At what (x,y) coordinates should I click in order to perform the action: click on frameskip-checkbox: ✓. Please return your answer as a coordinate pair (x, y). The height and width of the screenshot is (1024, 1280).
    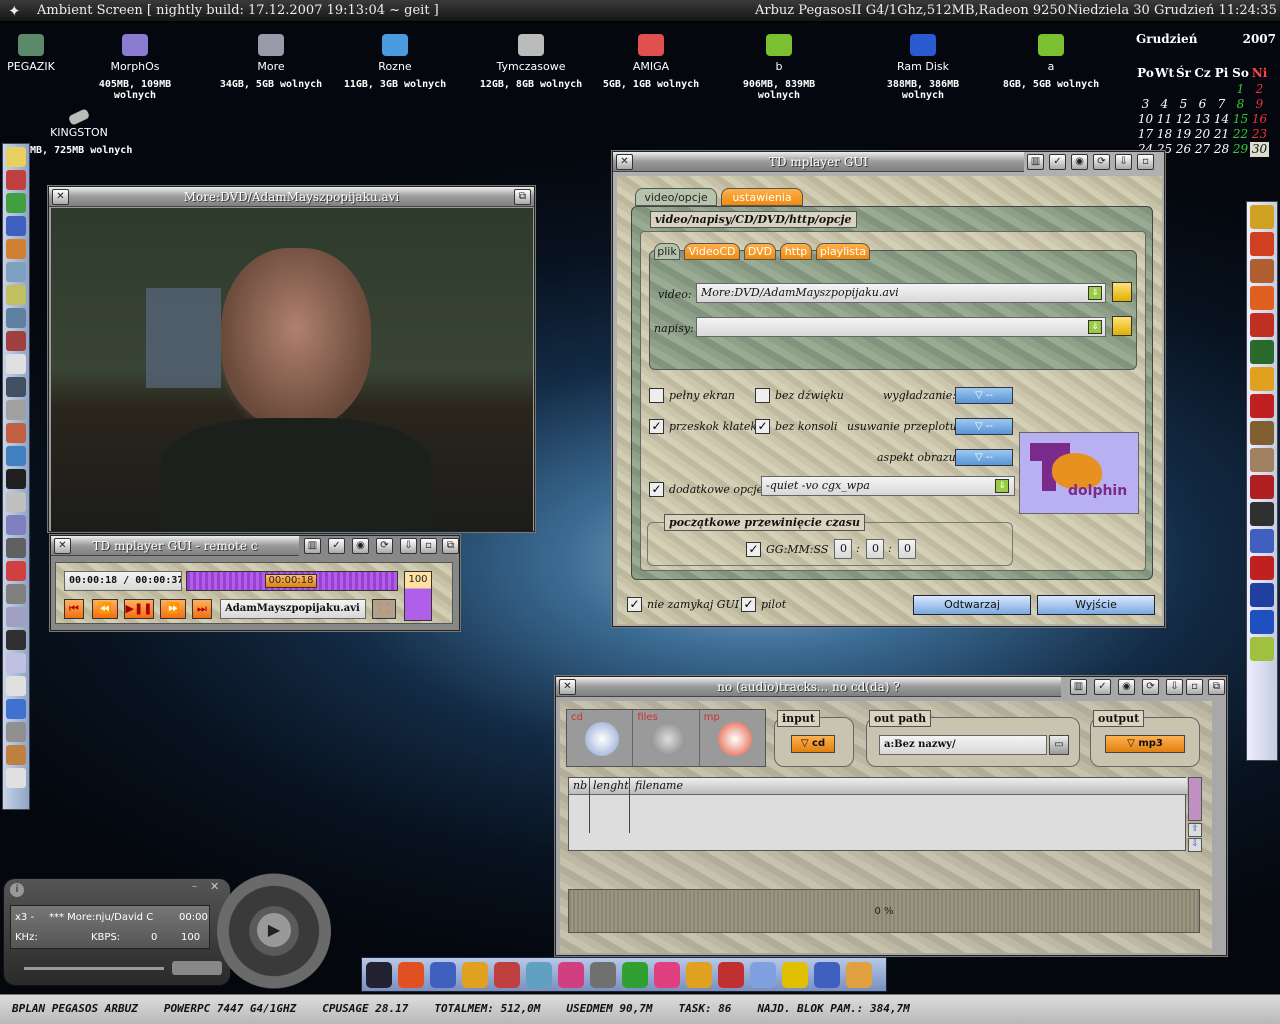
    Looking at the image, I should click on (656, 426).